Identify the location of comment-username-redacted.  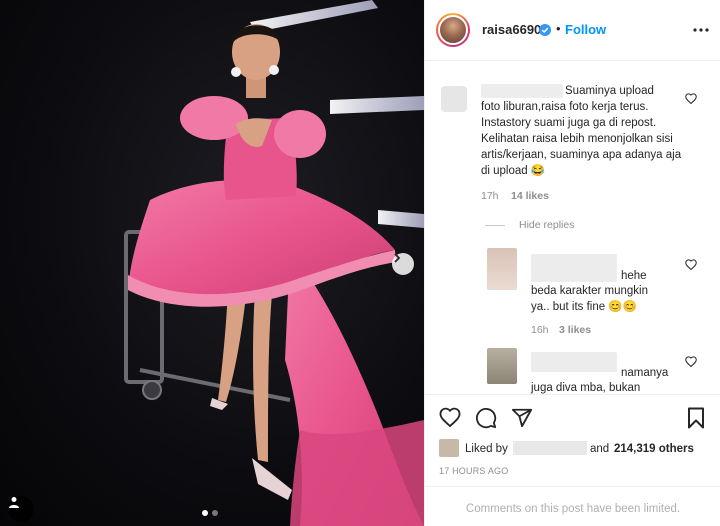
(522, 91).